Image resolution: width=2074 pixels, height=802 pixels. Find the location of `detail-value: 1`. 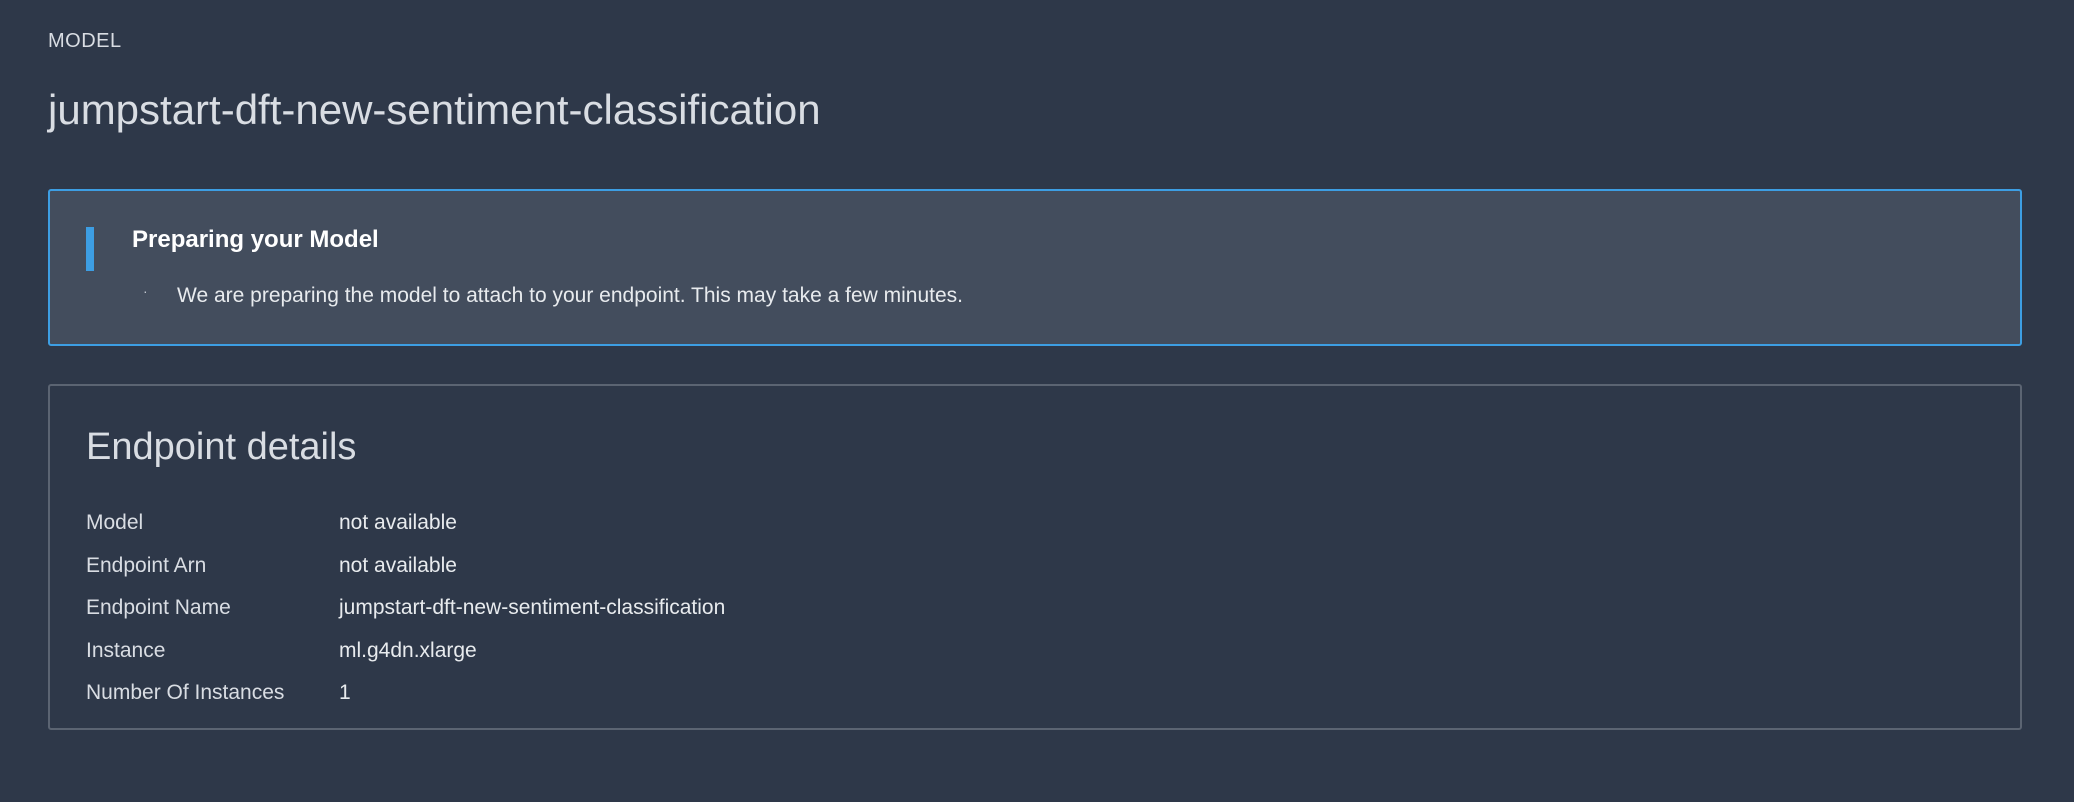

detail-value: 1 is located at coordinates (345, 692).